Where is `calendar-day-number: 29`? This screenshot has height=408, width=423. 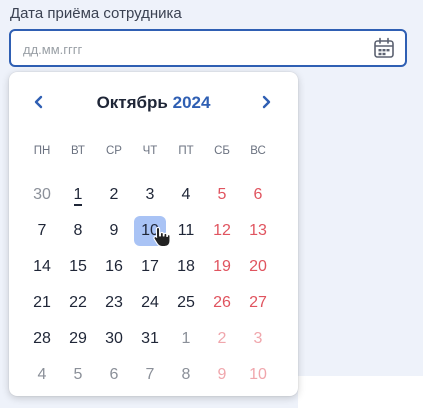 calendar-day-number: 29 is located at coordinates (78, 338).